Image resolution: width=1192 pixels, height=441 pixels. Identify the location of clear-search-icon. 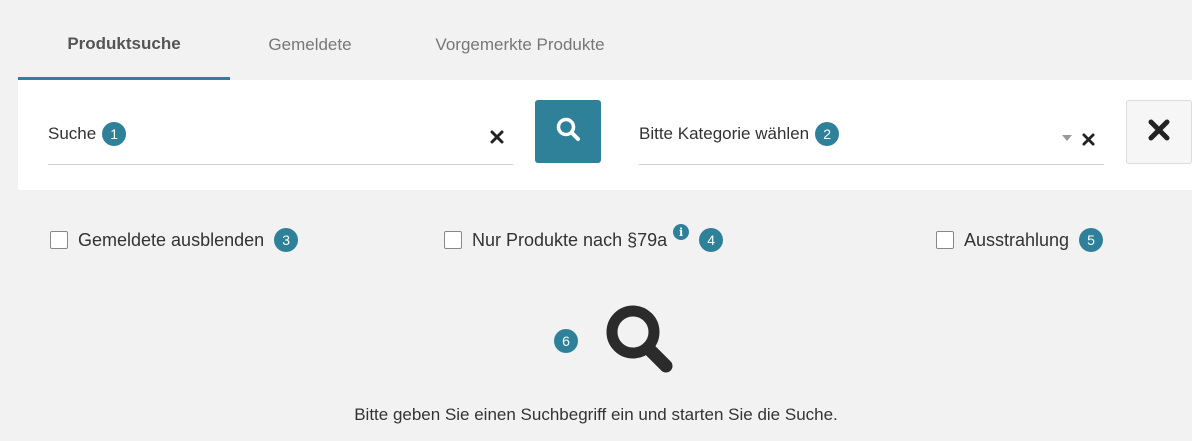
(497, 138).